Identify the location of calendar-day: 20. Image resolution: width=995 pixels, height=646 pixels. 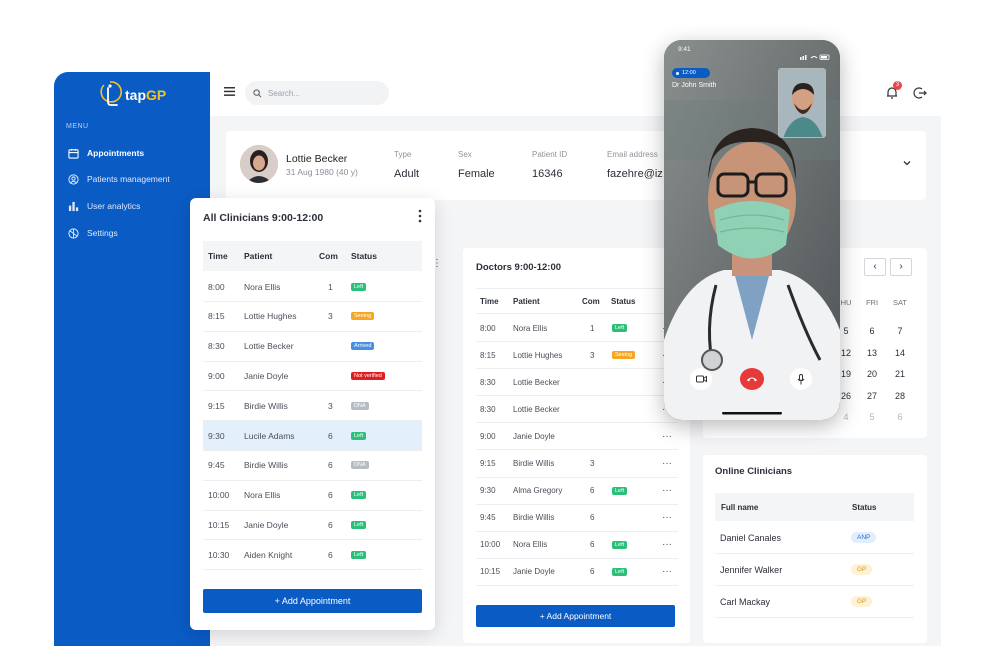
(872, 374).